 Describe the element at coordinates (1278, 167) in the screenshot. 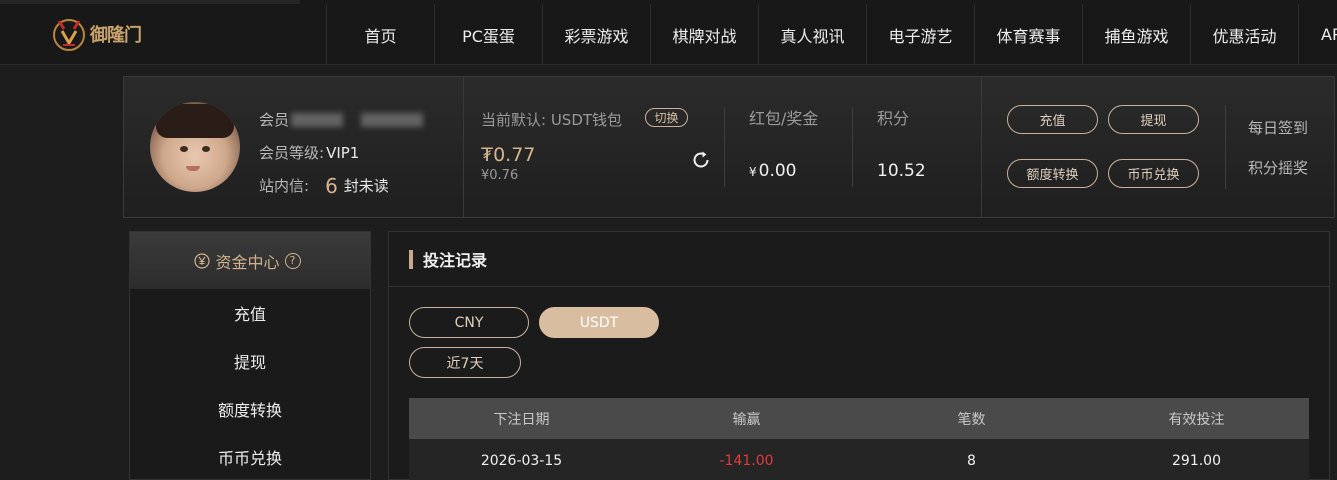

I see `points-lottery-link: 积分摇奖` at that location.